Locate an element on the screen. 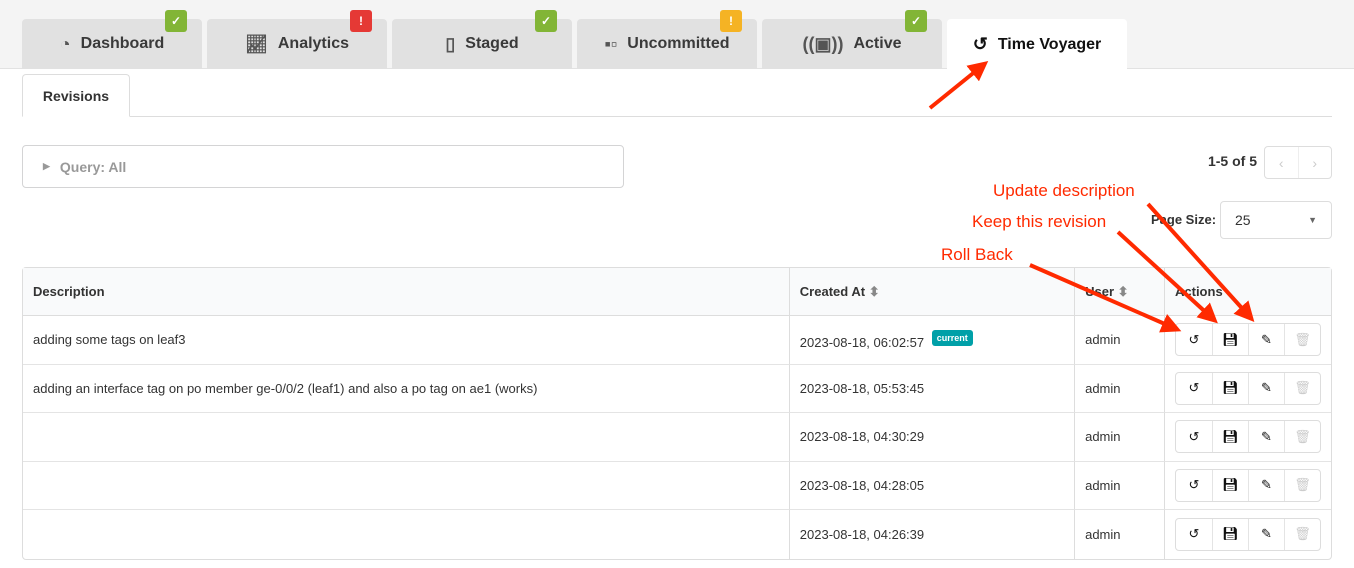 The width and height of the screenshot is (1354, 568). tab-revisions: Revisions is located at coordinates (76, 95).